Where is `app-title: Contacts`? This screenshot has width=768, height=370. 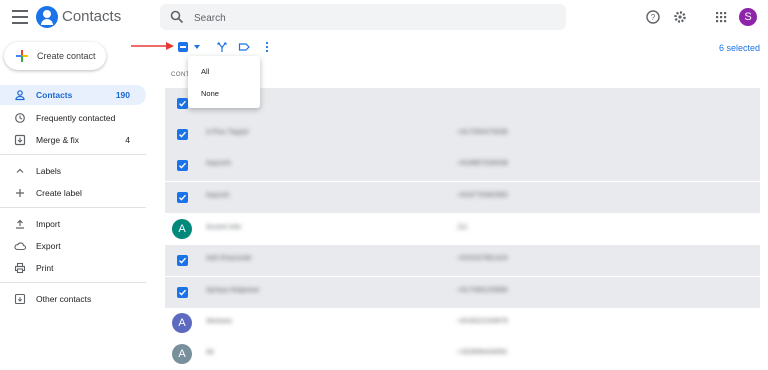
app-title: Contacts is located at coordinates (92, 16).